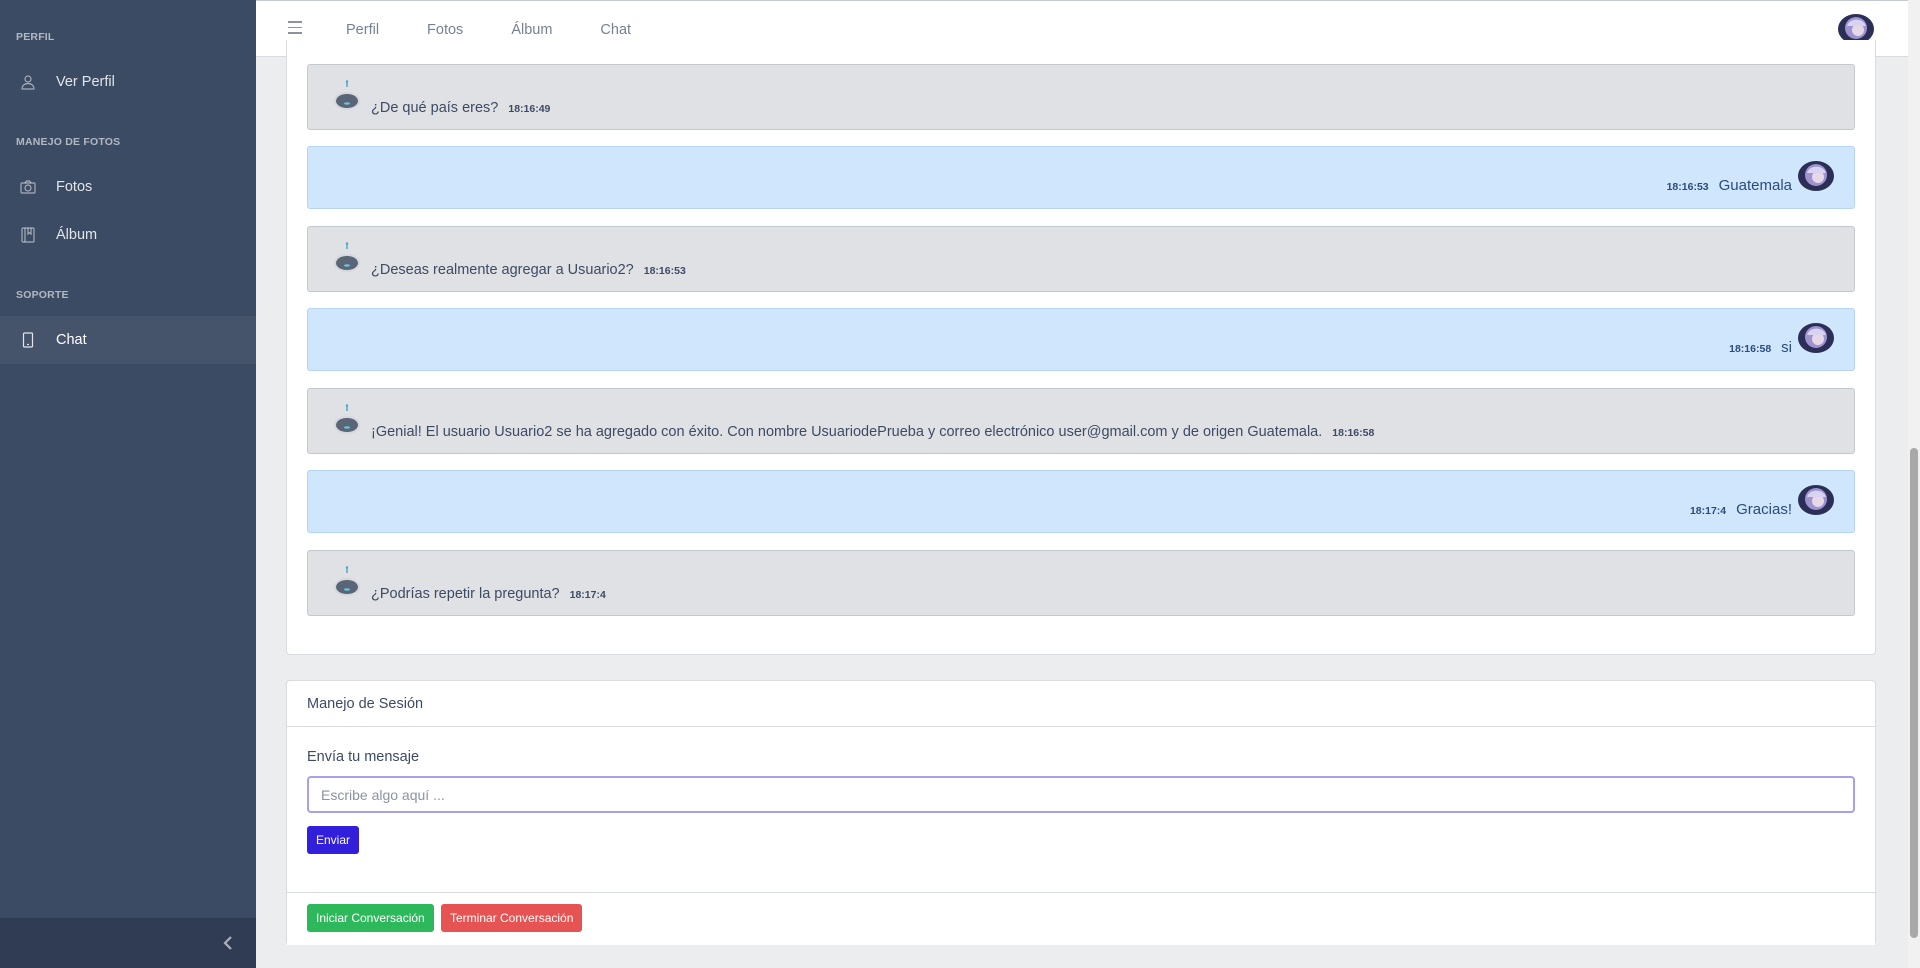 Image resolution: width=1920 pixels, height=968 pixels. I want to click on message-text: ¿Deseas realmente agregar a Usuario2?, so click(502, 270).